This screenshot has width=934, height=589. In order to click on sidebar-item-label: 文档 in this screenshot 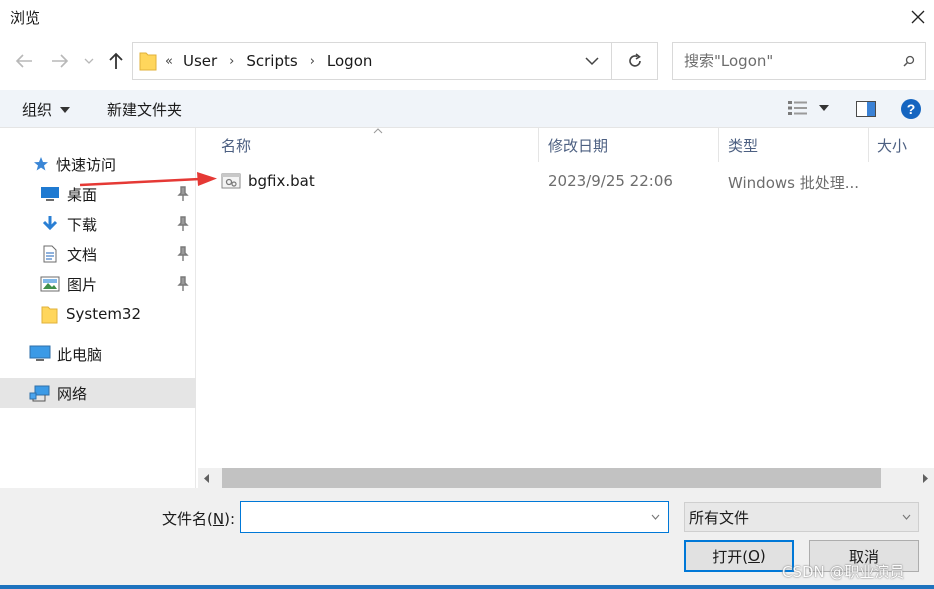, I will do `click(82, 254)`.